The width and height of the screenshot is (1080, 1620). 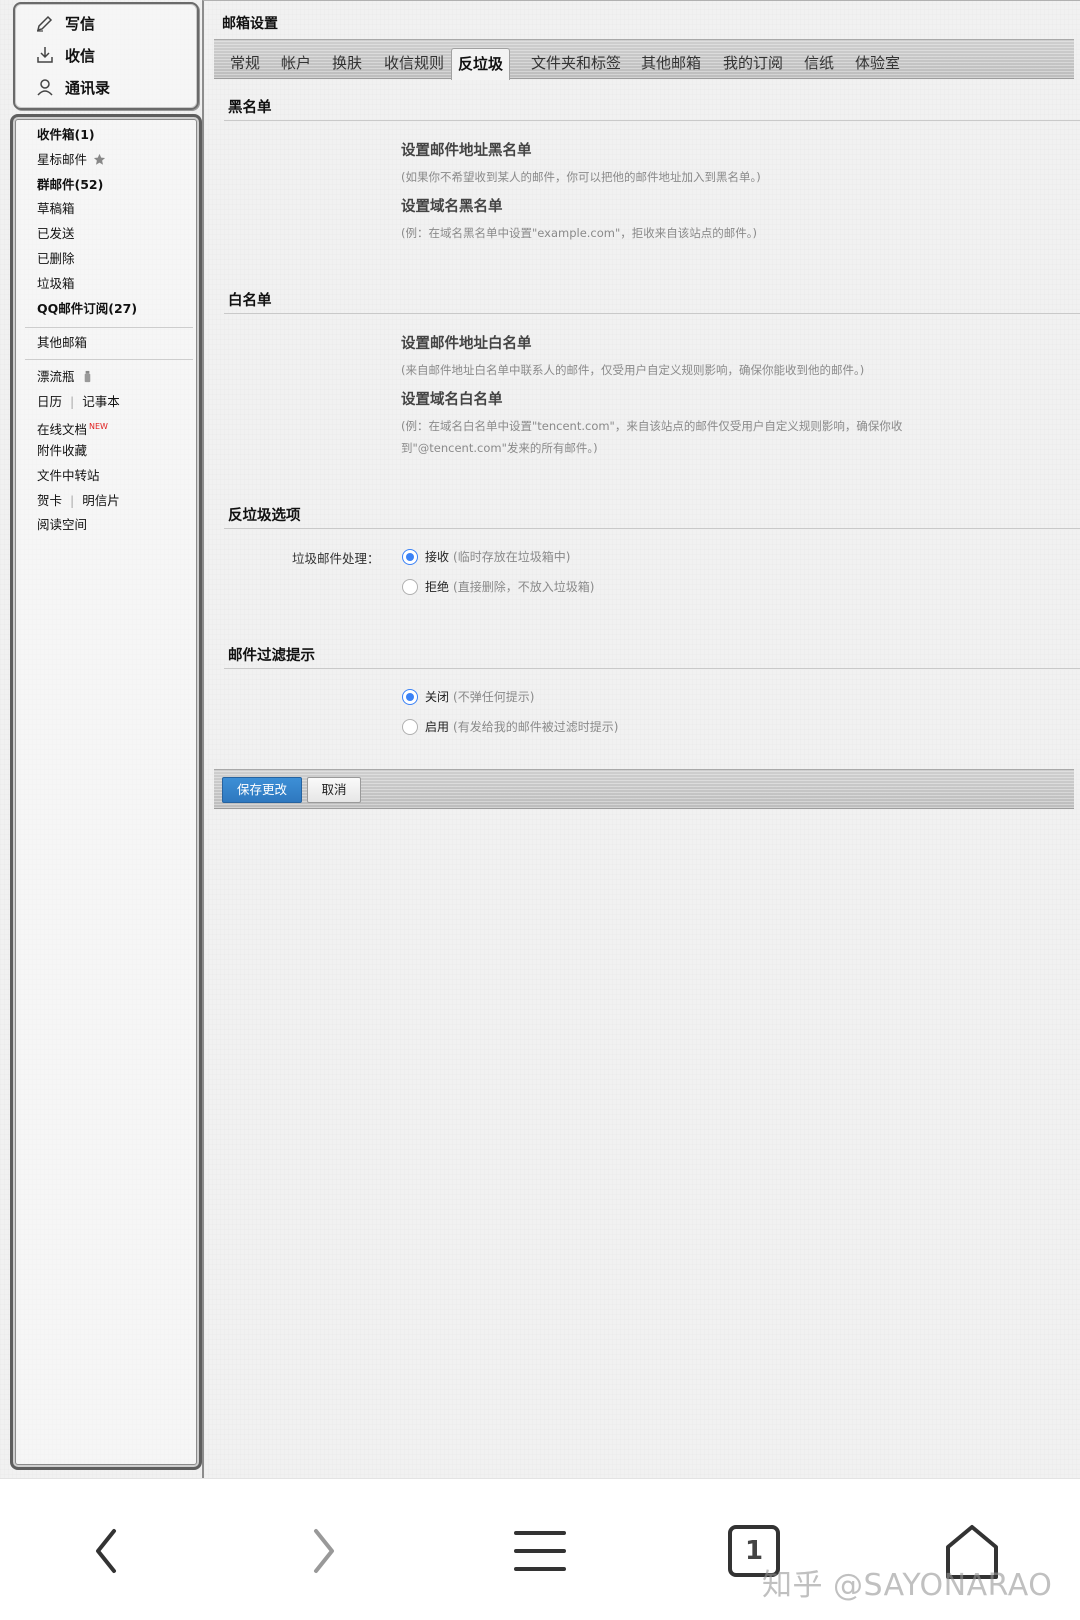 I want to click on folder-group-mail: 群邮件(52), so click(x=70, y=185).